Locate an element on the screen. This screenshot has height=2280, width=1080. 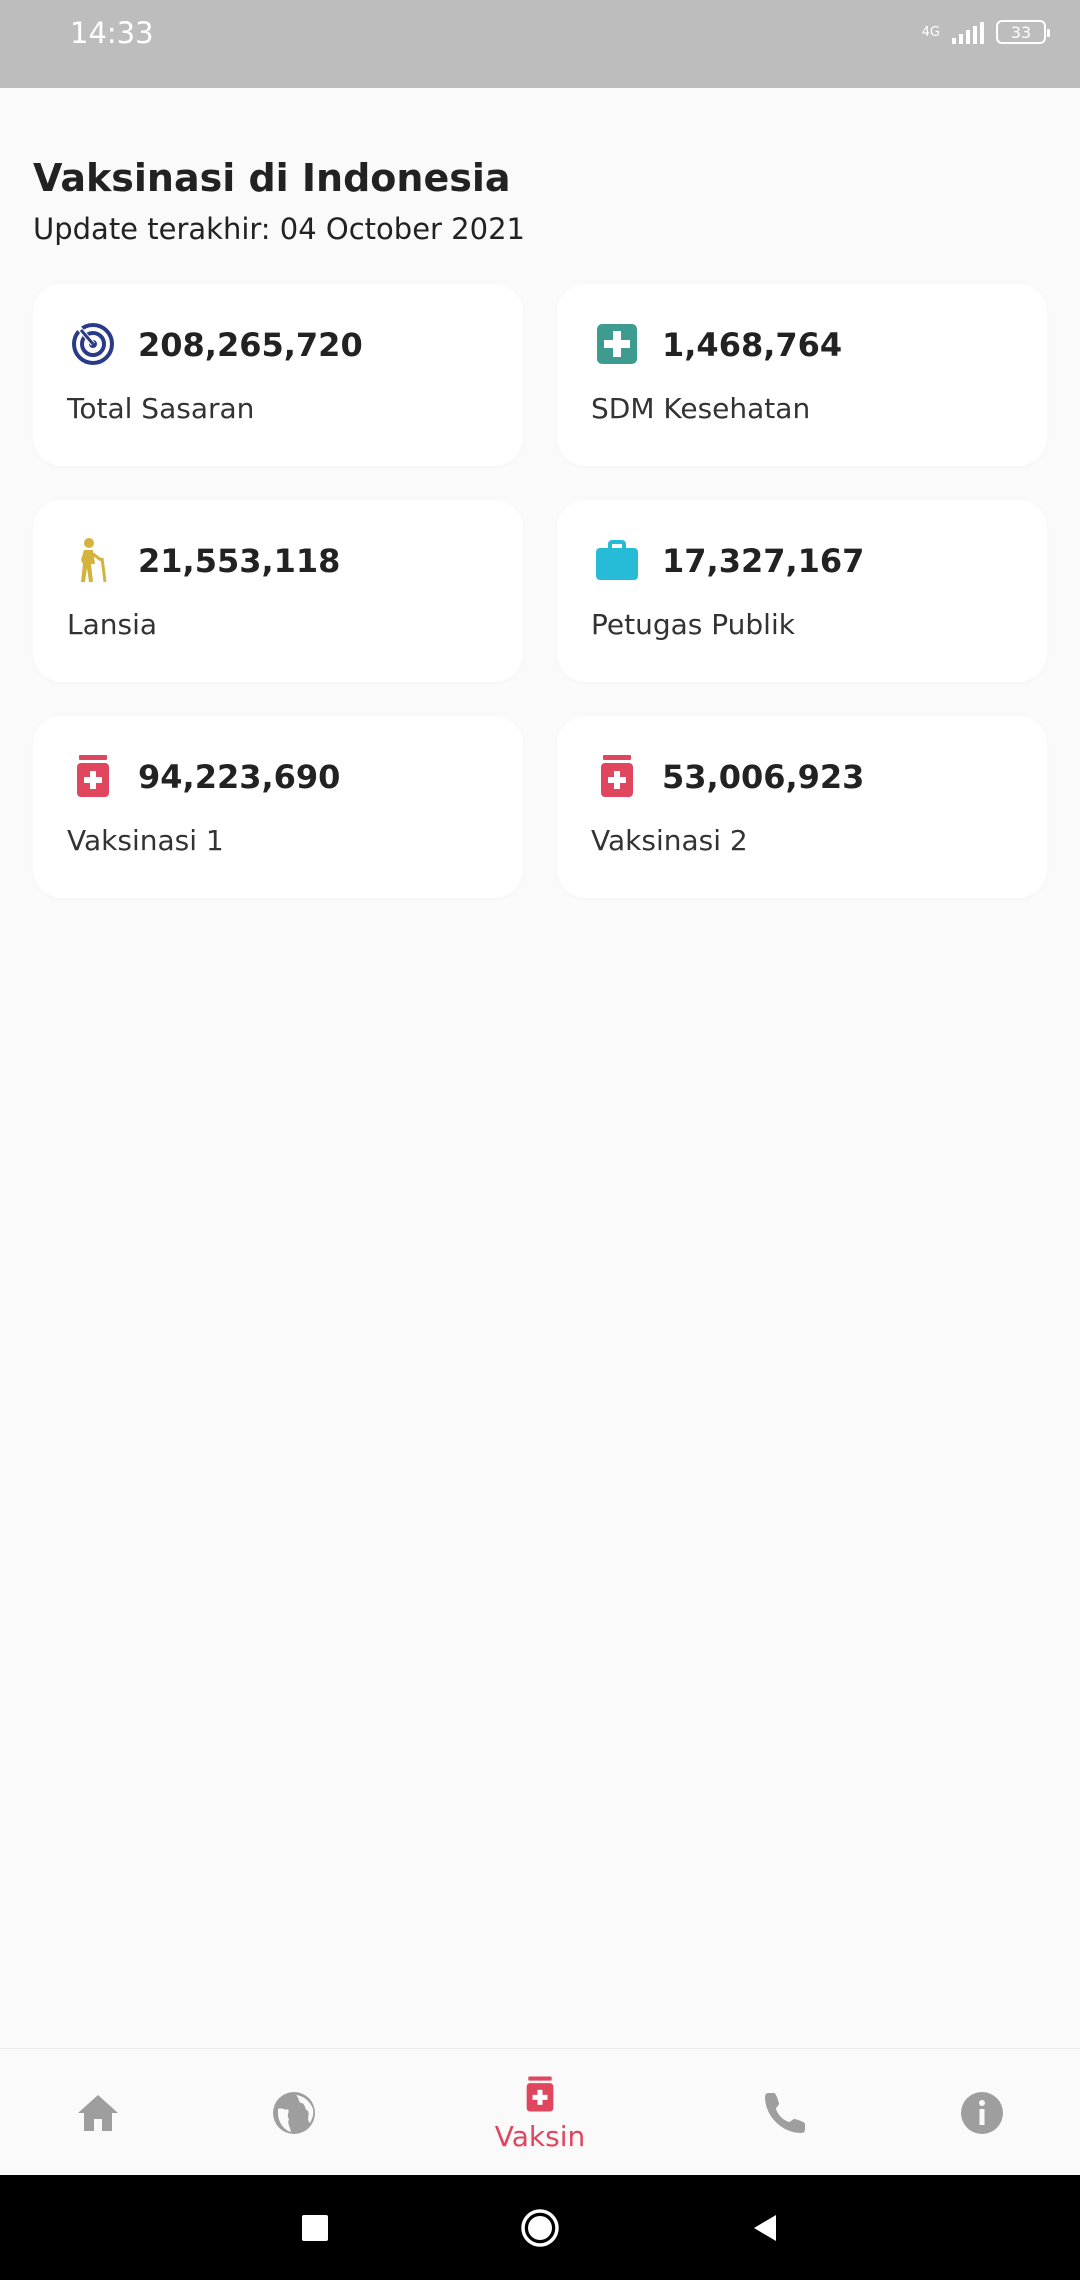
back-icon is located at coordinates (765, 2227).